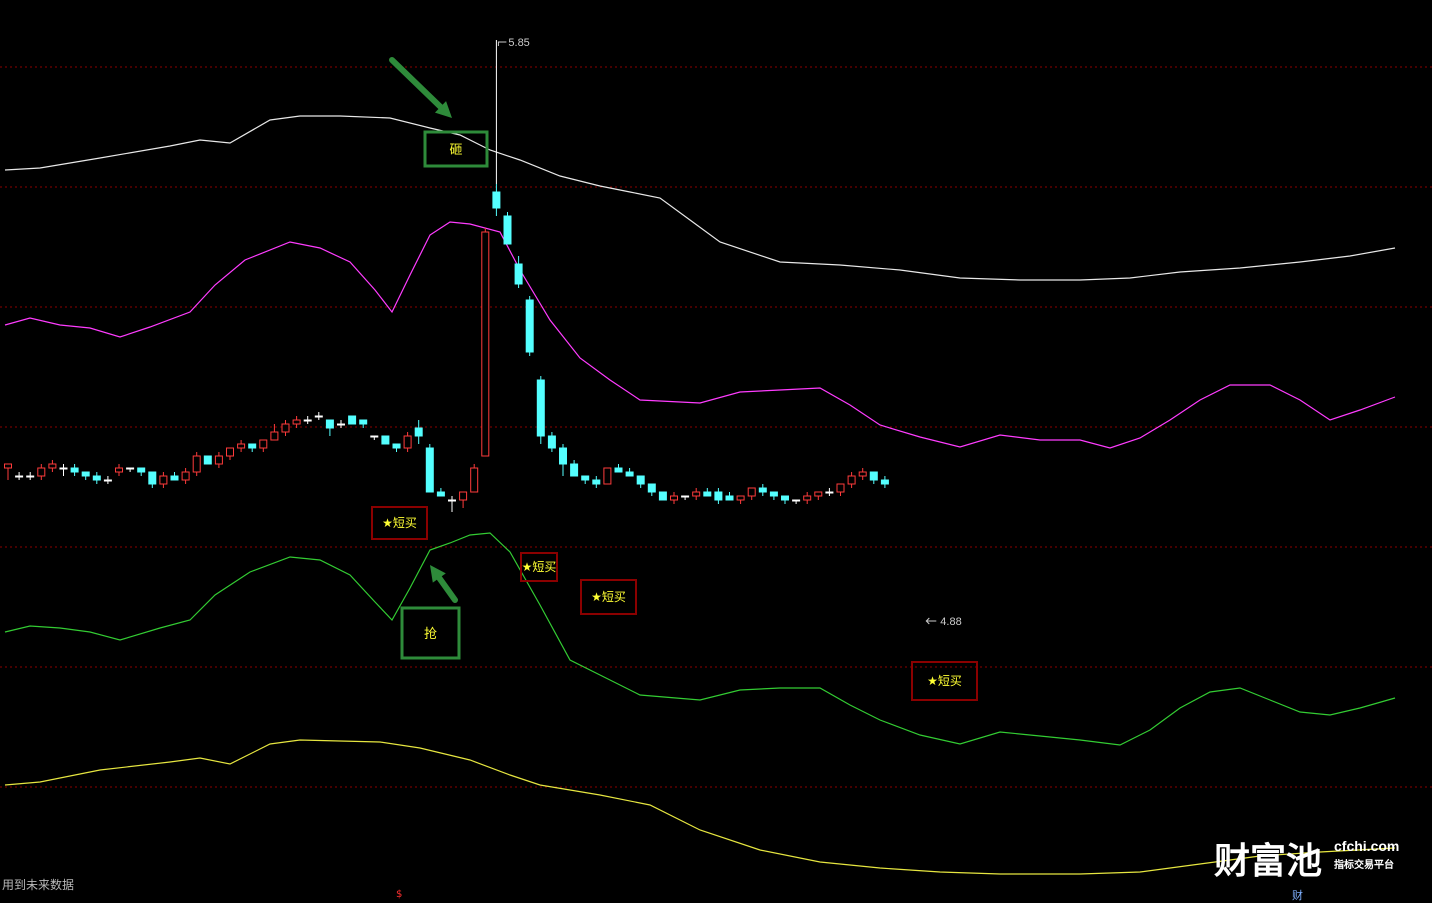 This screenshot has width=1432, height=903. What do you see at coordinates (700, 807) in the screenshot?
I see `band-bottom-line` at bounding box center [700, 807].